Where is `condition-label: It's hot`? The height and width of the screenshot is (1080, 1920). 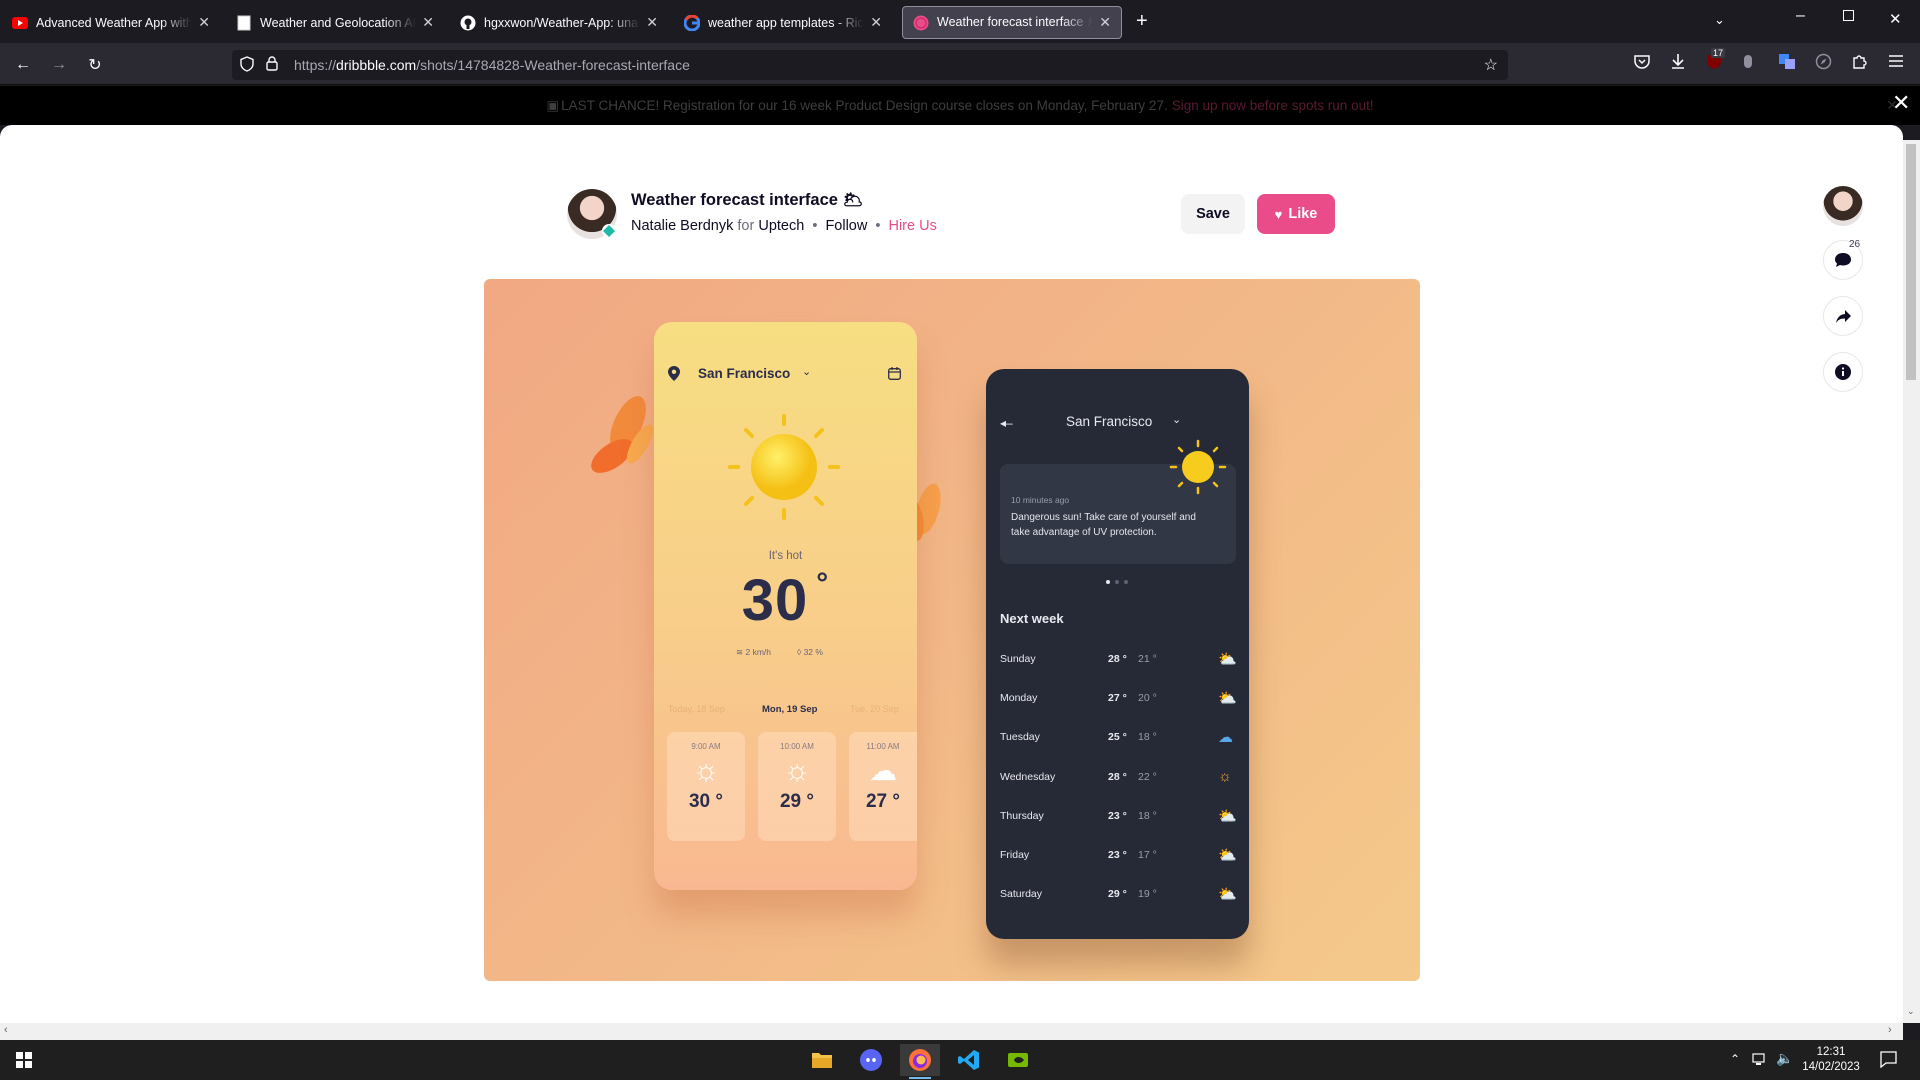 condition-label: It's hot is located at coordinates (785, 556).